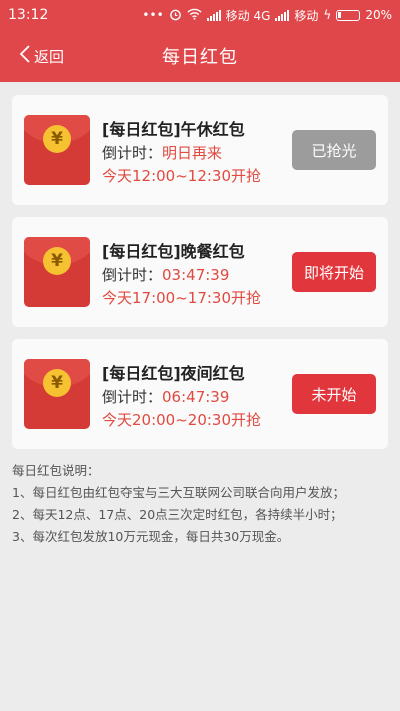 This screenshot has height=711, width=400. Describe the element at coordinates (175, 15) in the screenshot. I see `alarm-icon` at that location.